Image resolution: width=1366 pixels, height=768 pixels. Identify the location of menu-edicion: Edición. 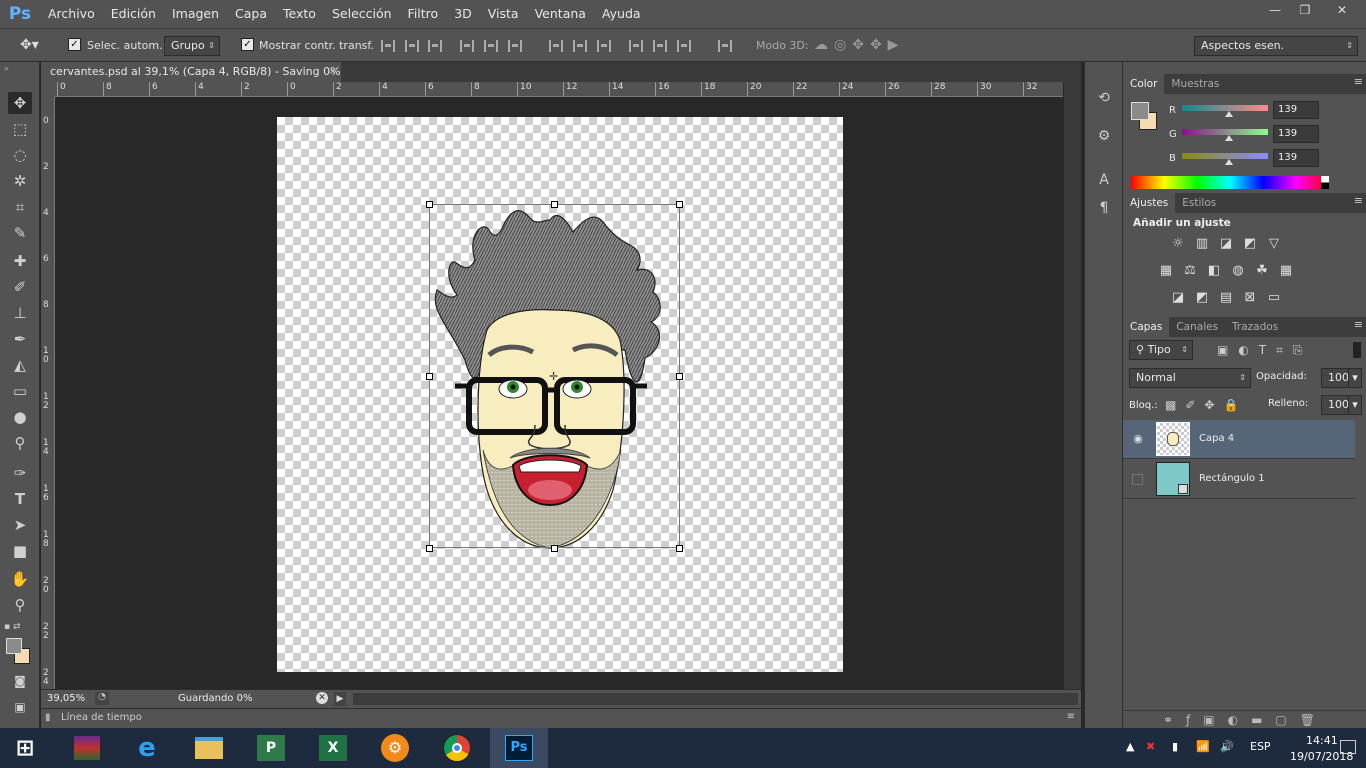
(133, 14).